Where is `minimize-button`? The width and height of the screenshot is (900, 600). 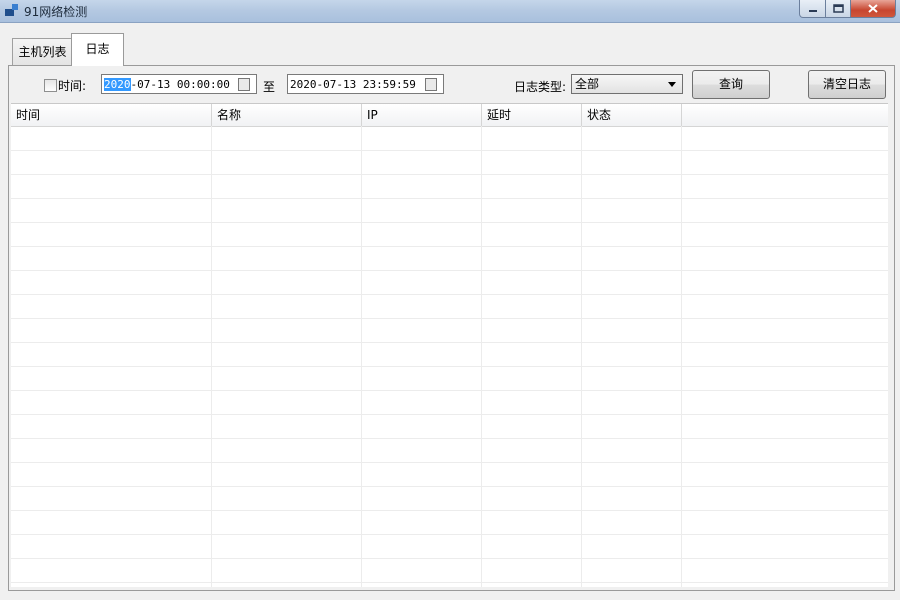 minimize-button is located at coordinates (812, 9).